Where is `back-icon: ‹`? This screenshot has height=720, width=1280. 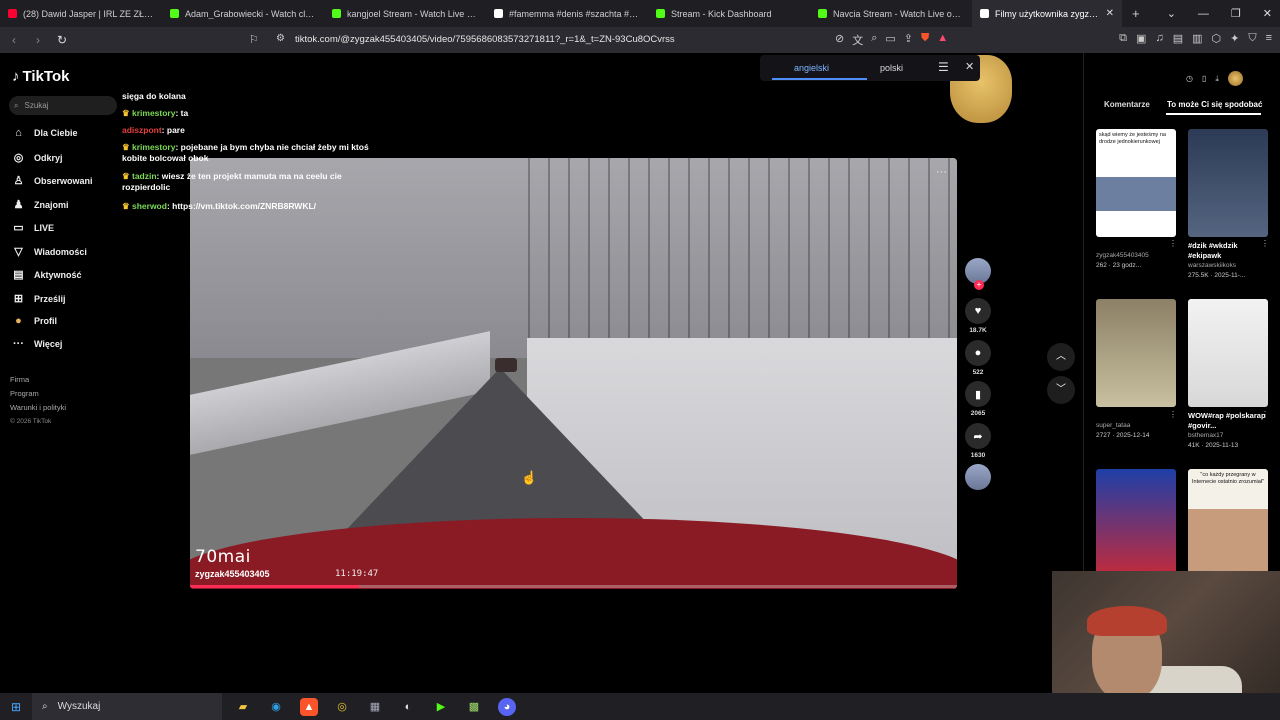
back-icon: ‹ is located at coordinates (14, 40).